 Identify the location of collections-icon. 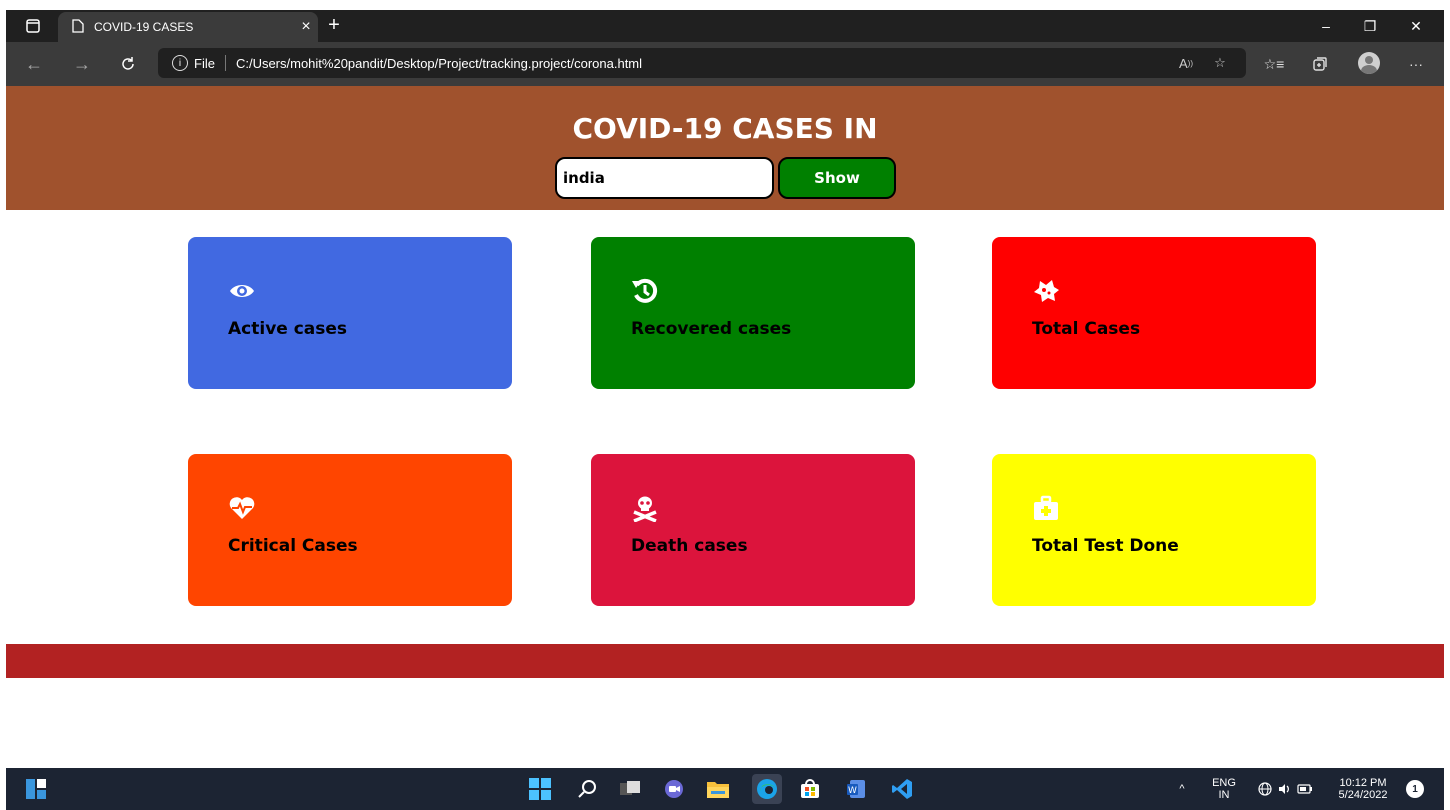
(1320, 64).